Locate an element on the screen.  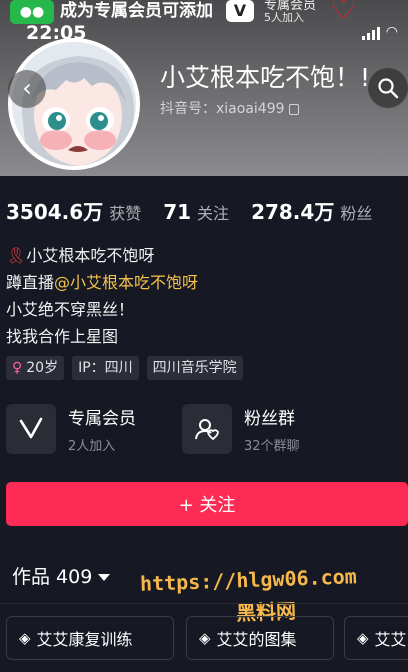
collection-1: ◈ 艾艾的图集 is located at coordinates (260, 638).